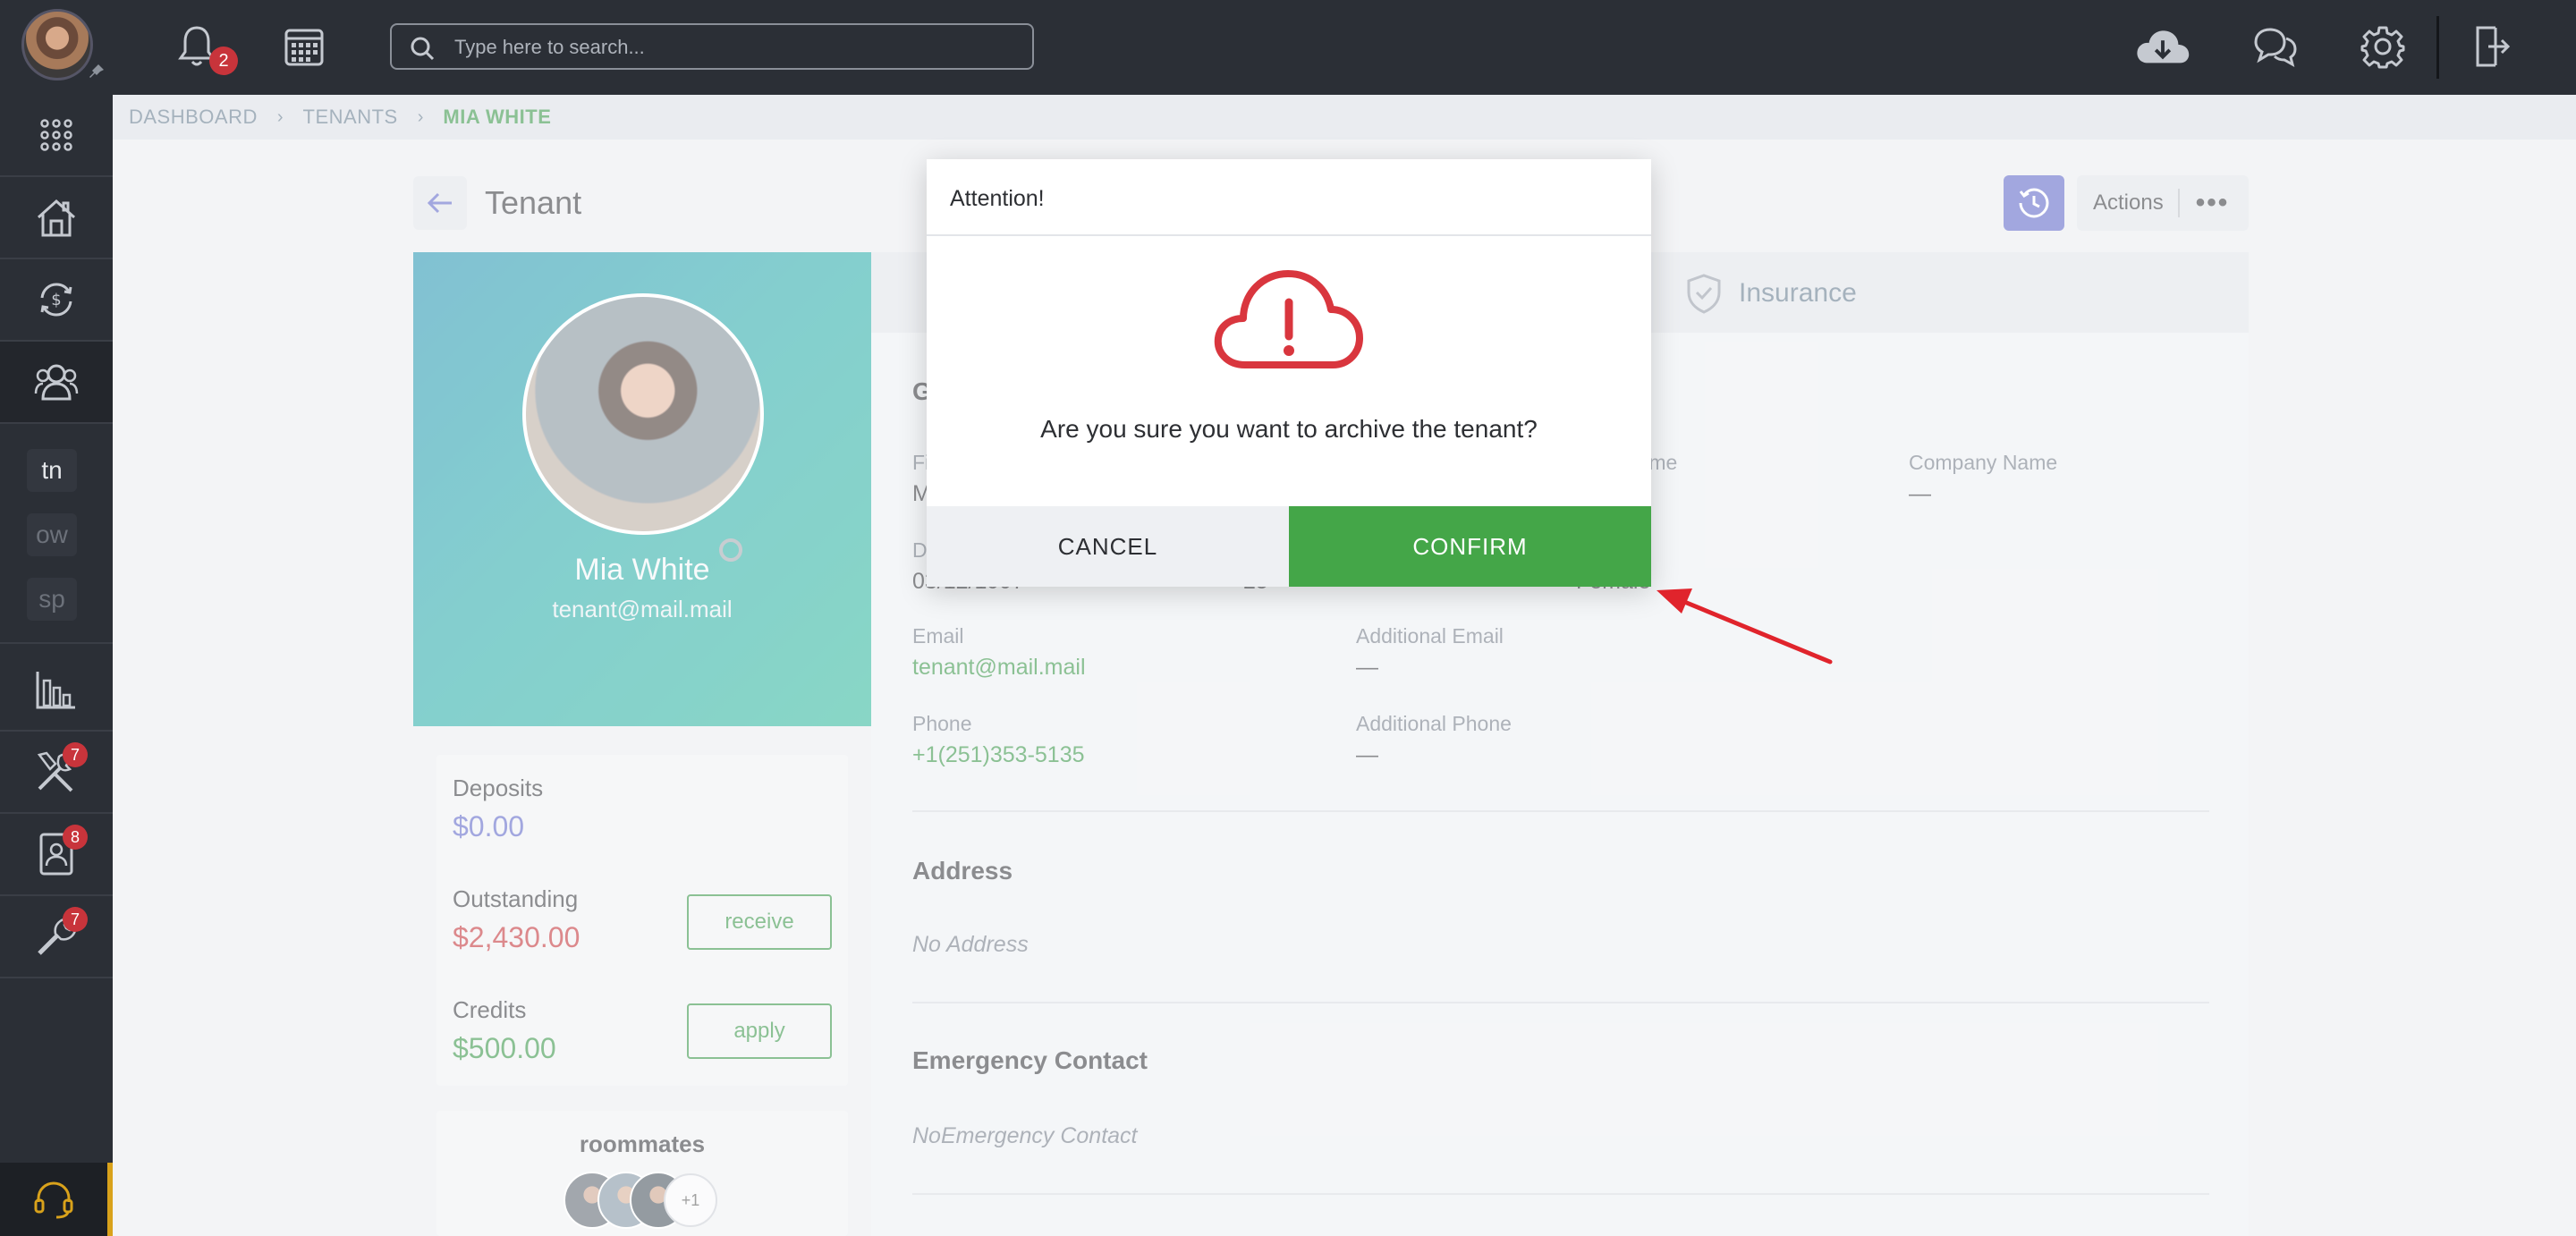 The height and width of the screenshot is (1236, 2576). I want to click on search-input, so click(731, 47).